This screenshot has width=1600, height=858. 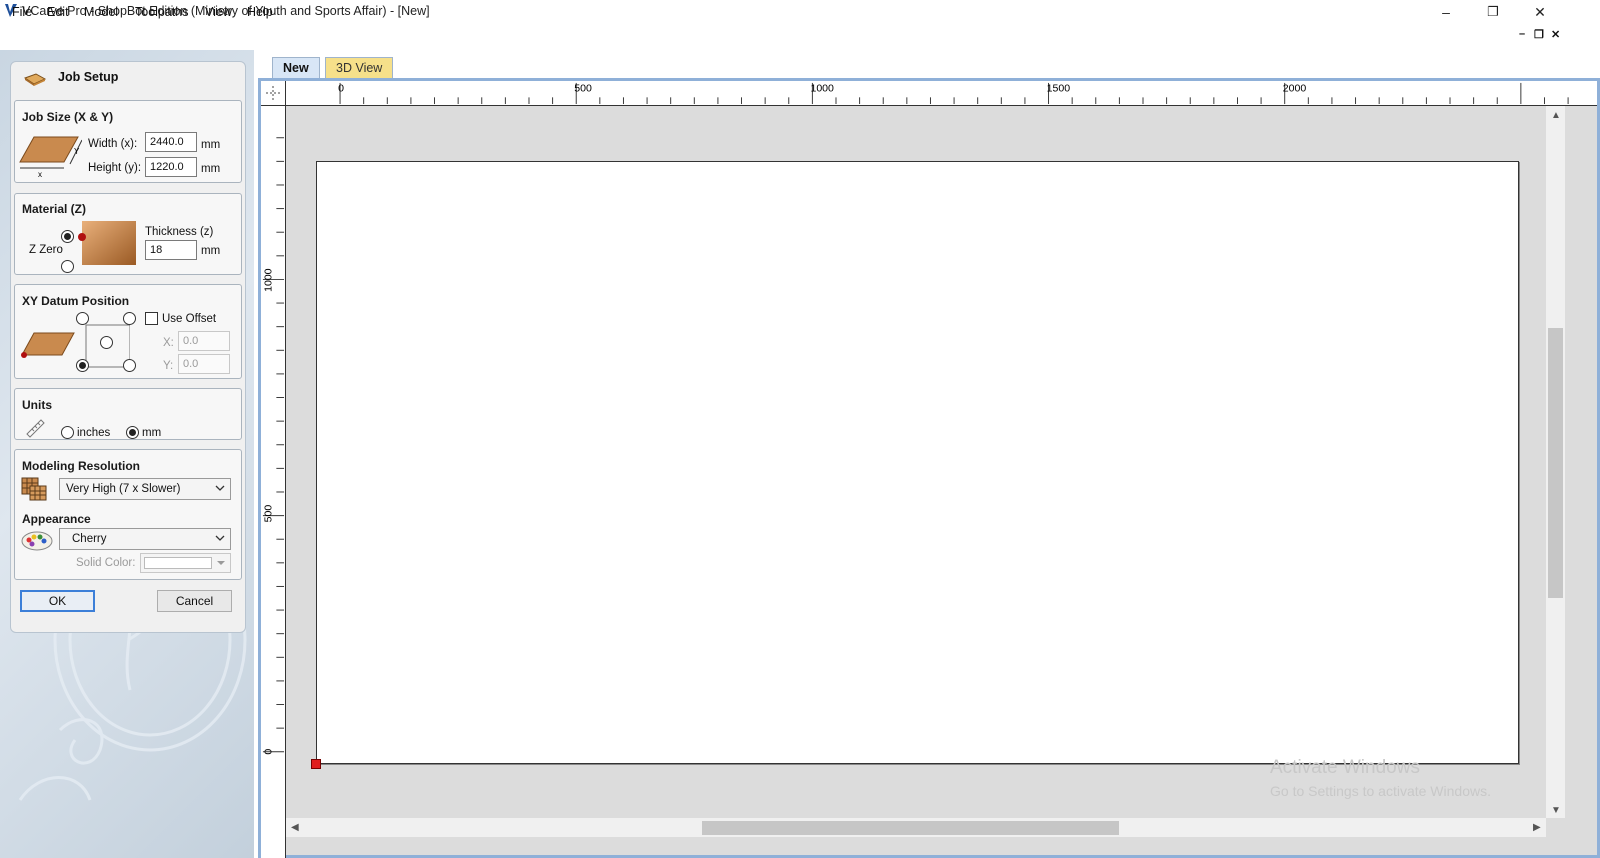 I want to click on scroll-left-icon: ◀, so click(x=295, y=827).